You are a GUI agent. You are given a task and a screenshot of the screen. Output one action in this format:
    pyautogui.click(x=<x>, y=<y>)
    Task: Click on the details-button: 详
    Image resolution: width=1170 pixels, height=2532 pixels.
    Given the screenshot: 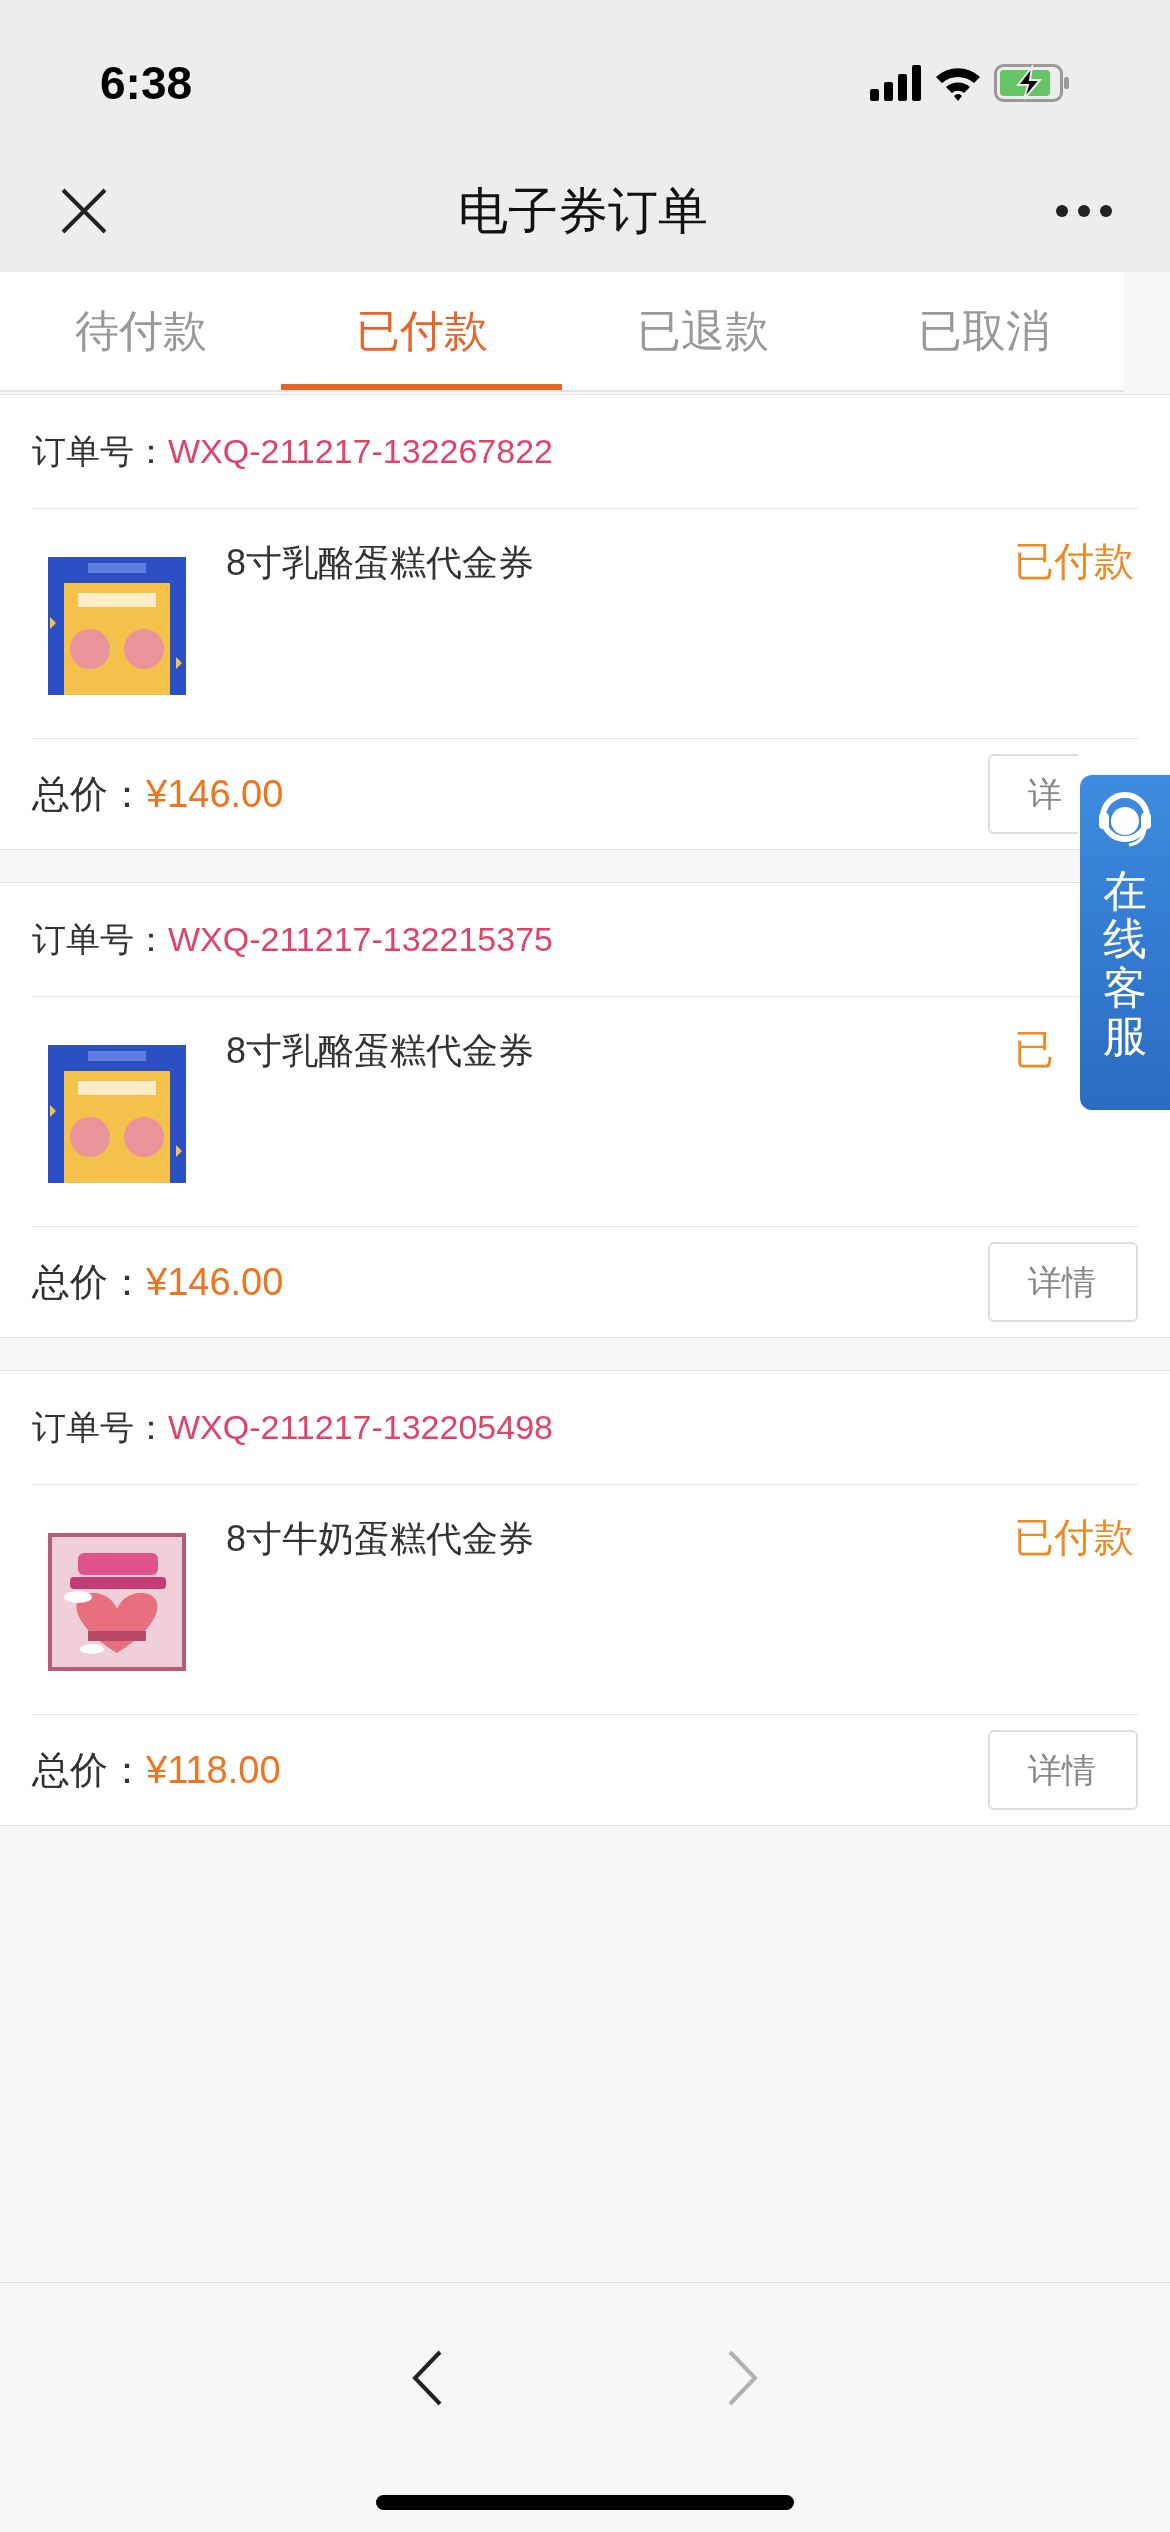 What is the action you would take?
    pyautogui.click(x=1033, y=794)
    